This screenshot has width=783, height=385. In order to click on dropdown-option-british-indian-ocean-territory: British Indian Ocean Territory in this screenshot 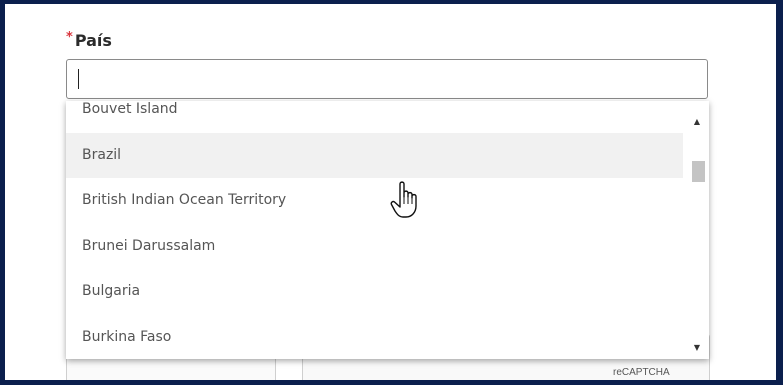, I will do `click(374, 201)`.